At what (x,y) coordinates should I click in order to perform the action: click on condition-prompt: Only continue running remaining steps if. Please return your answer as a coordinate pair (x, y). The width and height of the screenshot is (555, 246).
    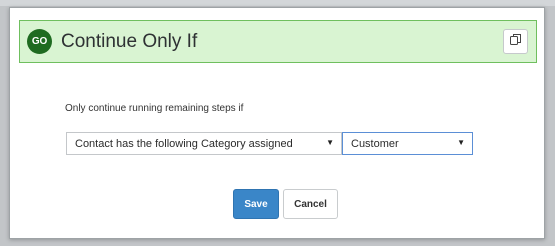
    Looking at the image, I should click on (154, 108).